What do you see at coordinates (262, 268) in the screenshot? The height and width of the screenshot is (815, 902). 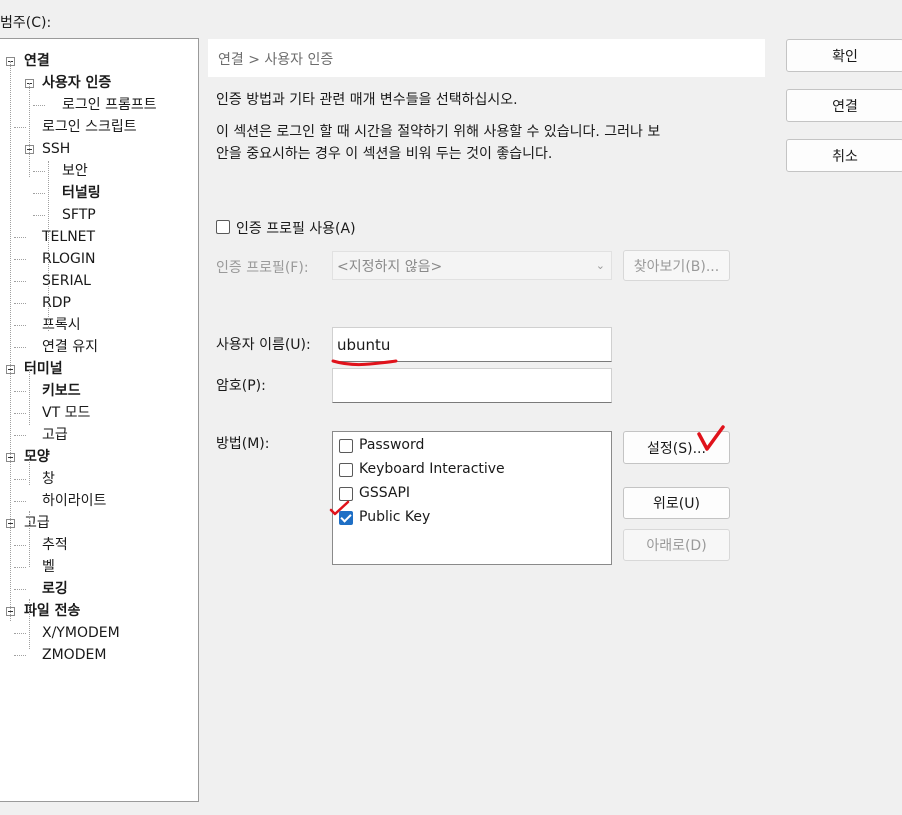 I see `auth-profile-field-label: 인증 프로필(F):` at bounding box center [262, 268].